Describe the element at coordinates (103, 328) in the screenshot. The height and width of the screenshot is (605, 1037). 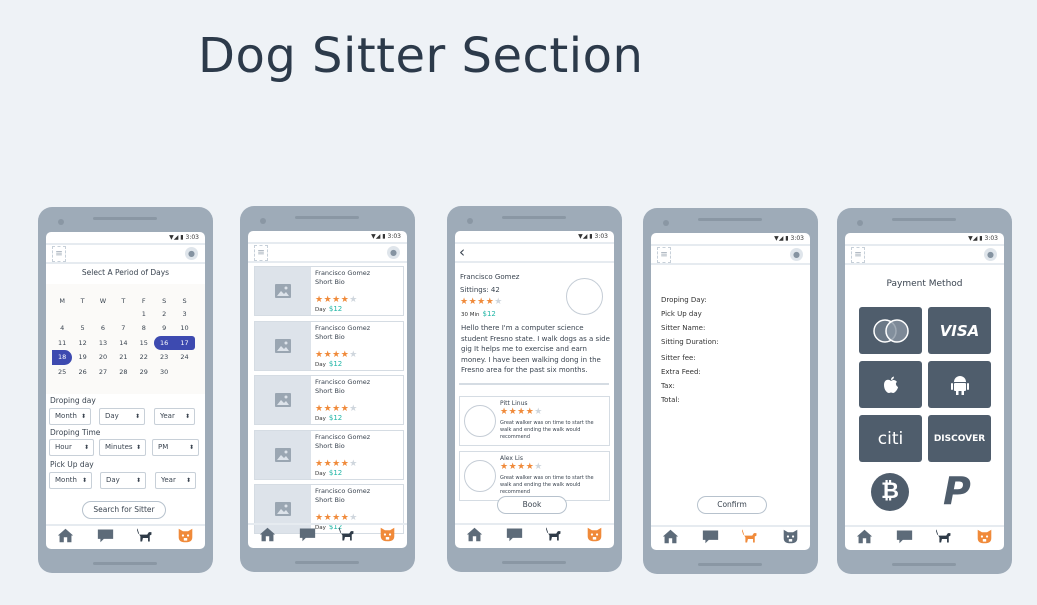
I see `calendar-day: 6` at that location.